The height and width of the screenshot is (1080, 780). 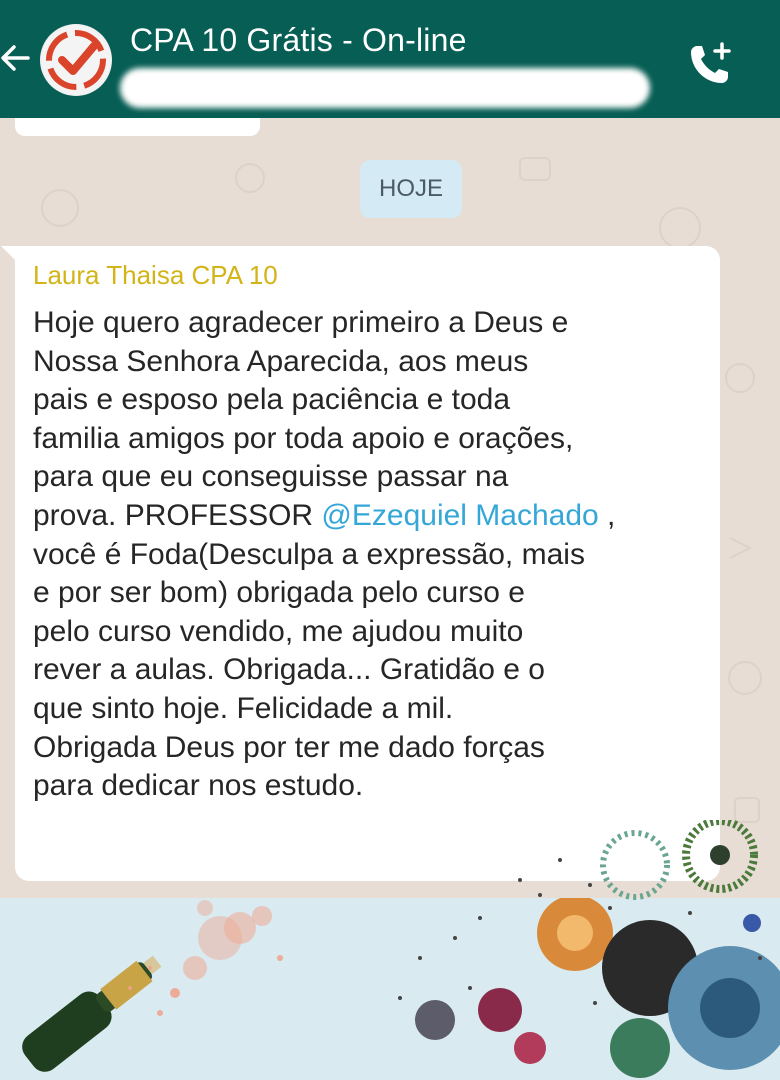 I want to click on chat-title: CPA 10 Grátis - On-line, so click(x=298, y=40).